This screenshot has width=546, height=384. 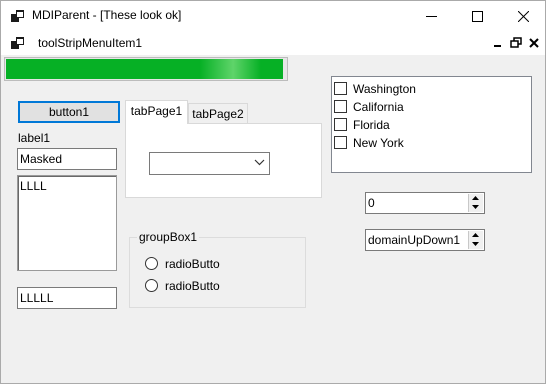 What do you see at coordinates (34, 138) in the screenshot?
I see `label1: label1` at bounding box center [34, 138].